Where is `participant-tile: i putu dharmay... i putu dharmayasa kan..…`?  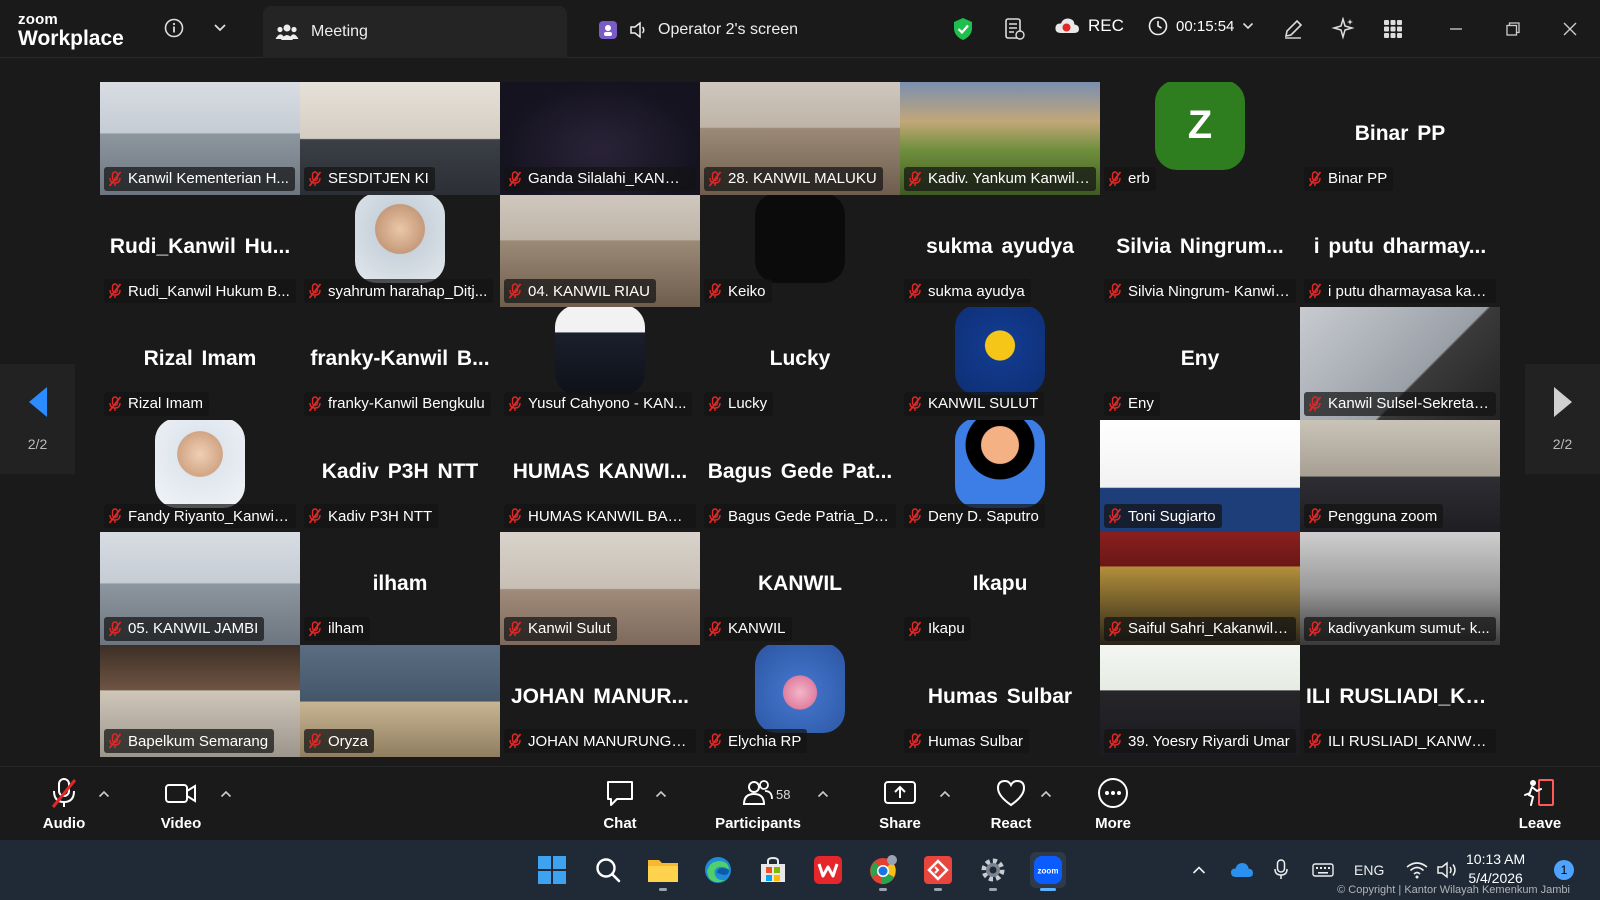 participant-tile: i putu dharmay... i putu dharmayasa kan..… is located at coordinates (1400, 250).